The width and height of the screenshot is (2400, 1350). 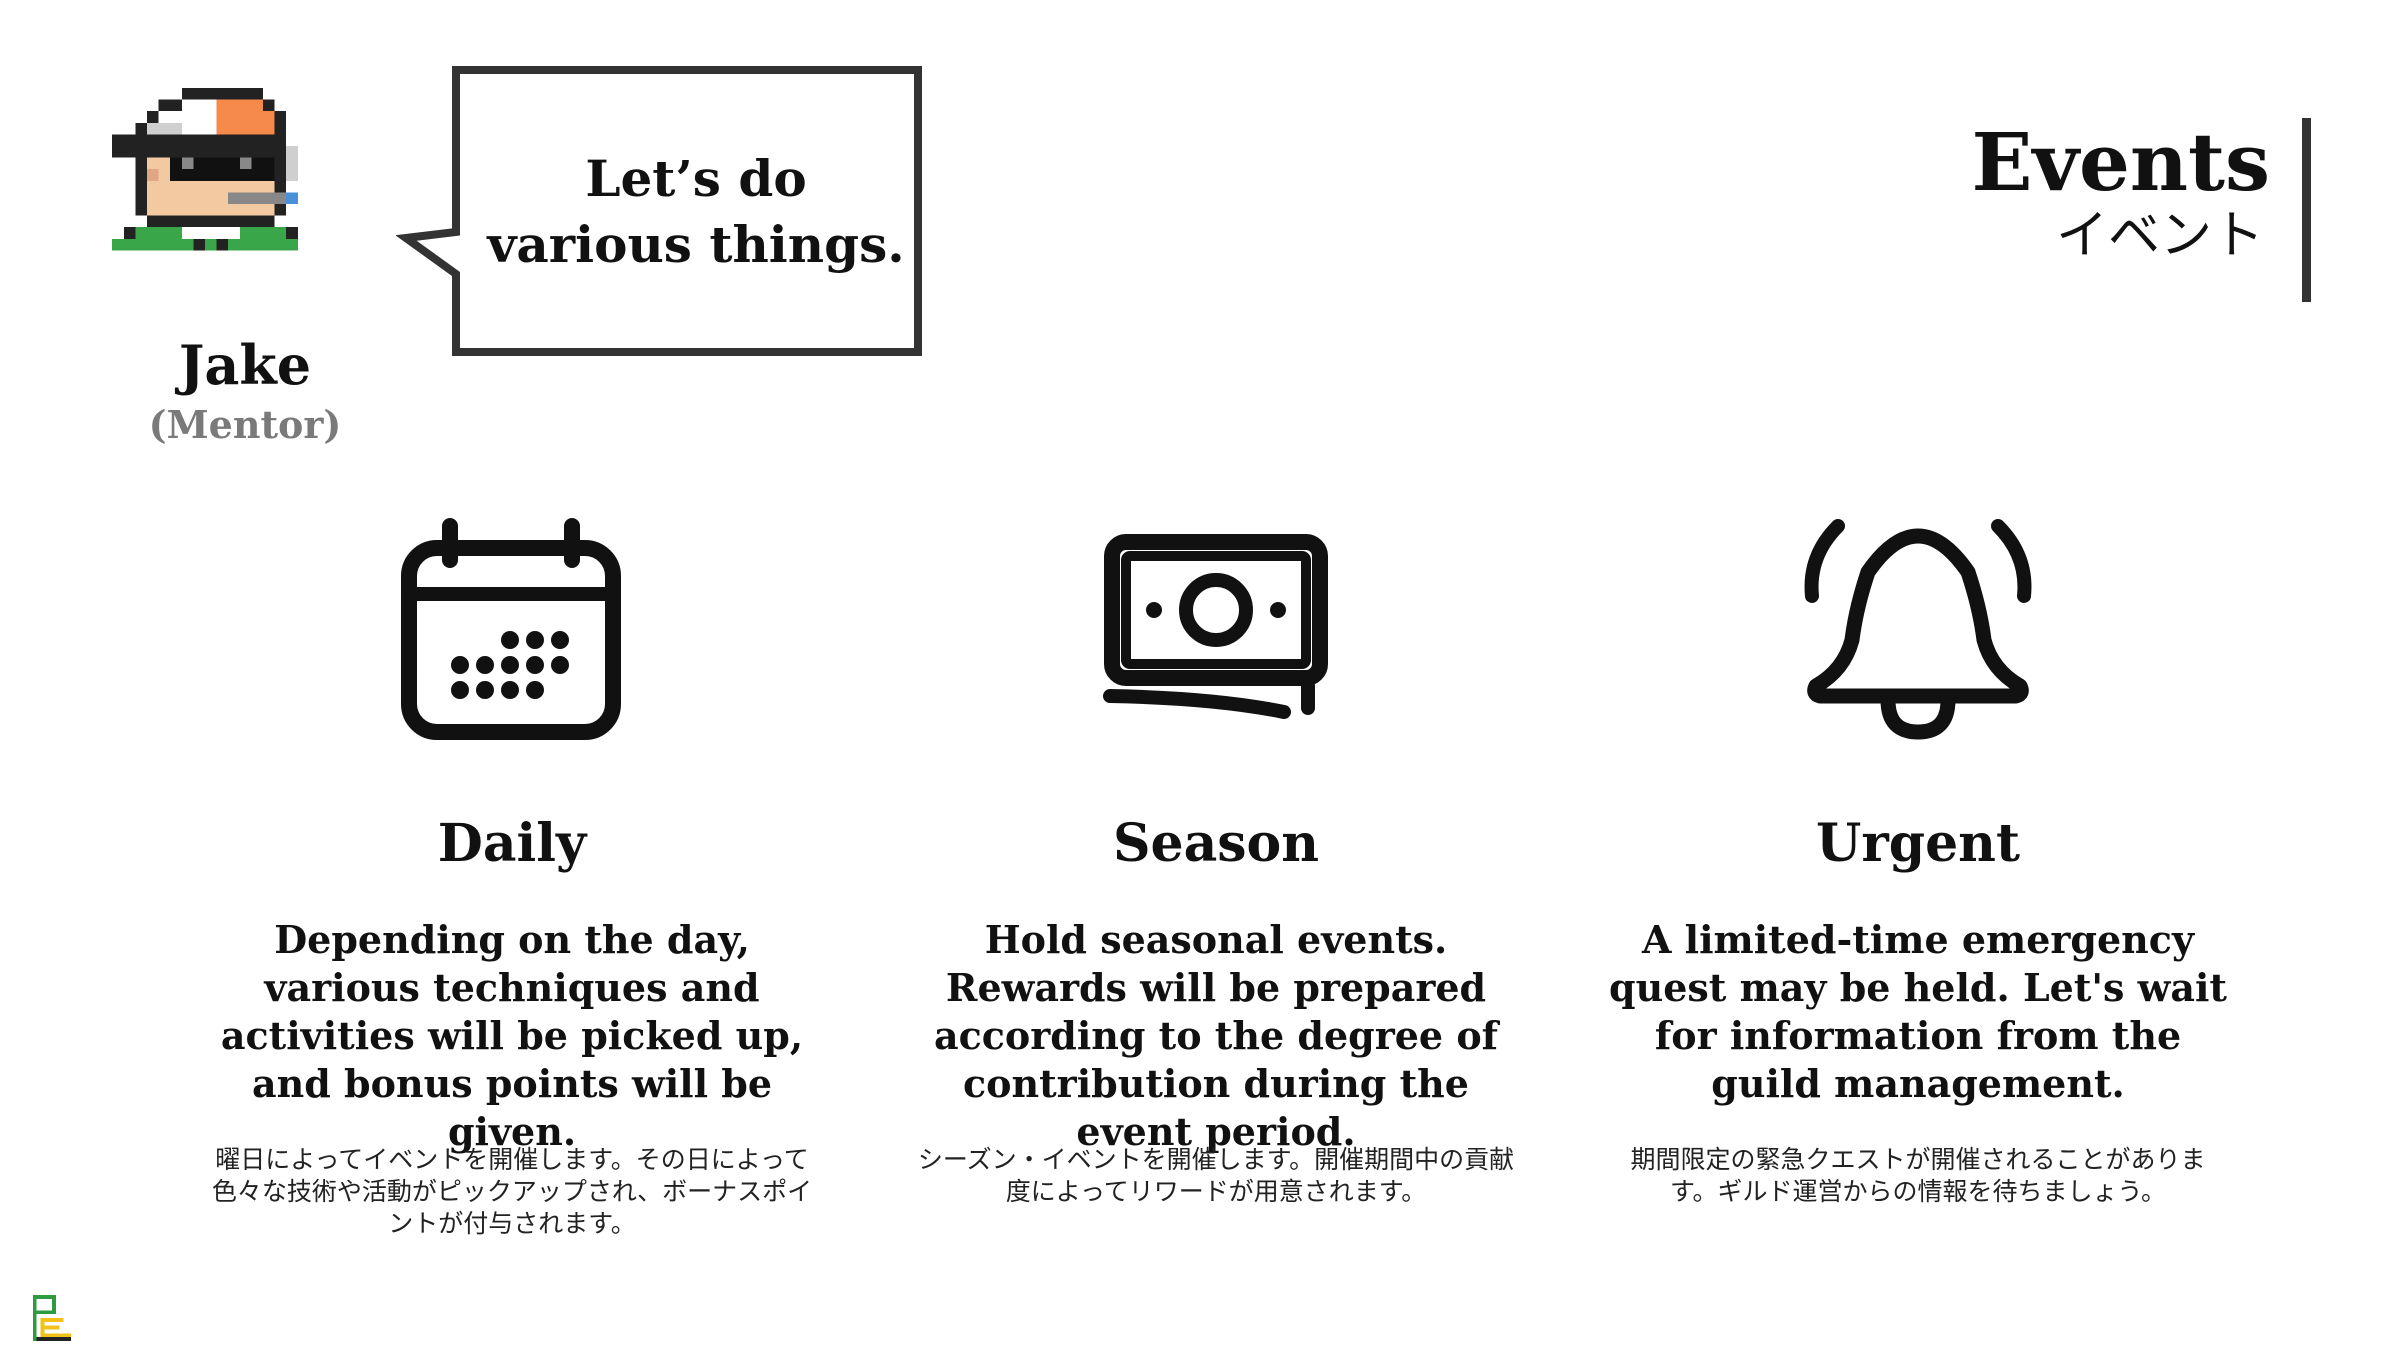 I want to click on page-subtitle: イベント, so click(x=2159, y=236).